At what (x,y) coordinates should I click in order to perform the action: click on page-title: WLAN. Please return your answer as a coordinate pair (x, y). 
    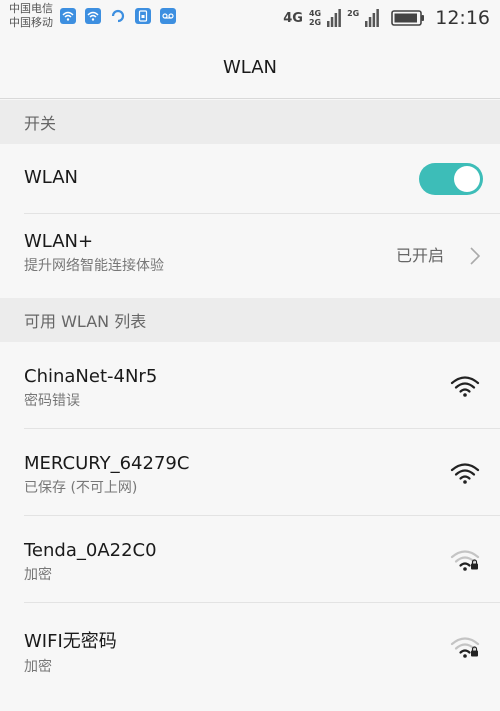
    Looking at the image, I should click on (250, 67).